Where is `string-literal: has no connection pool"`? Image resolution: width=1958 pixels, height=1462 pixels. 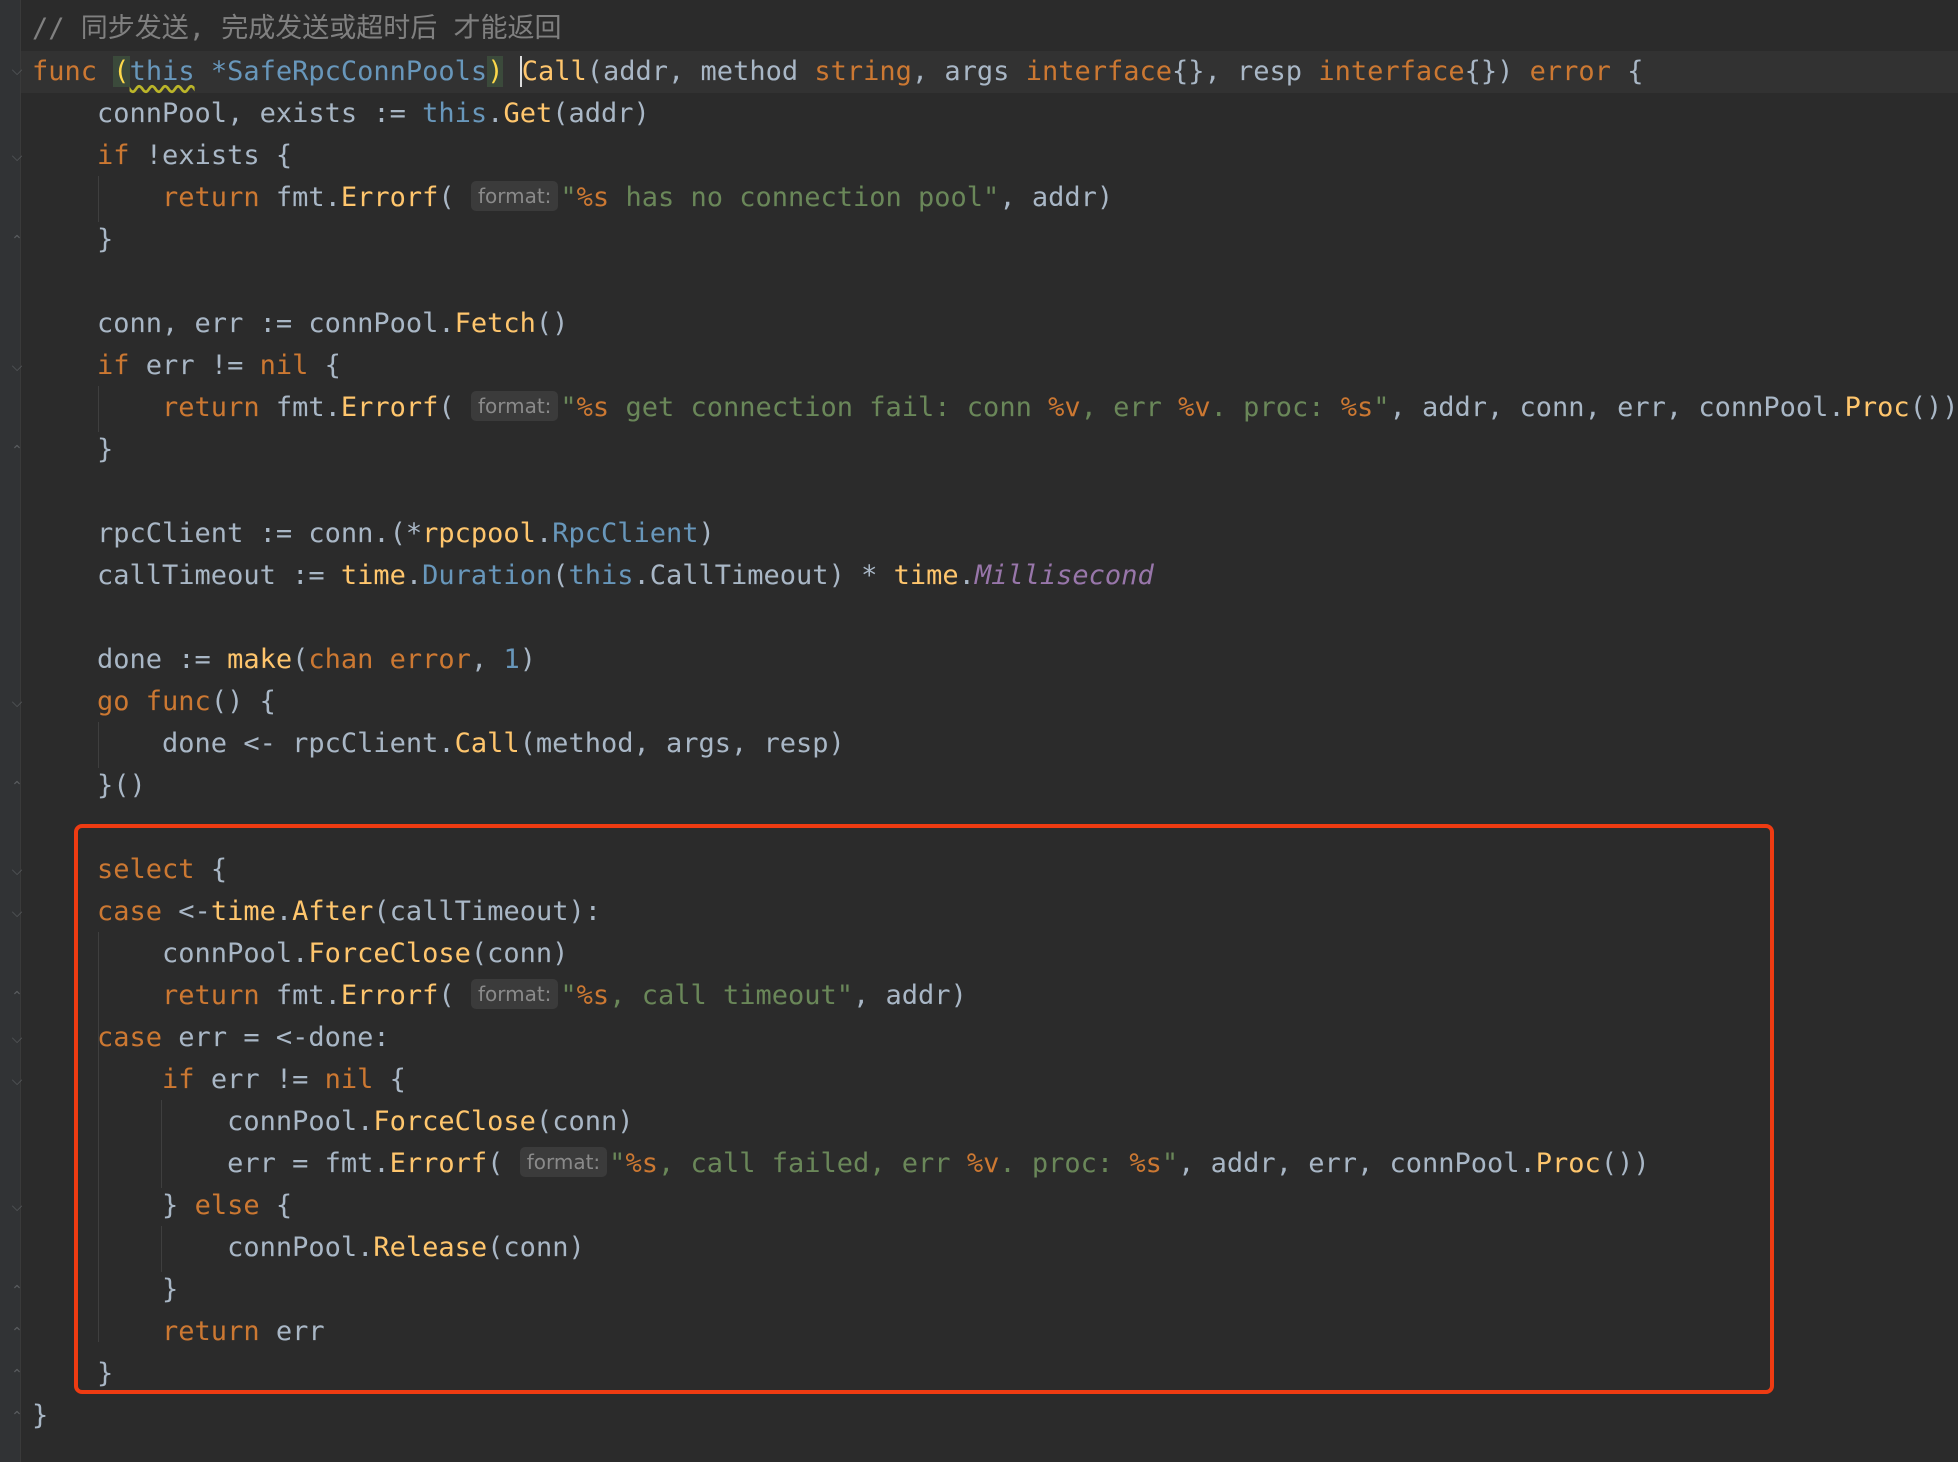
string-literal: has no connection pool" is located at coordinates (804, 197).